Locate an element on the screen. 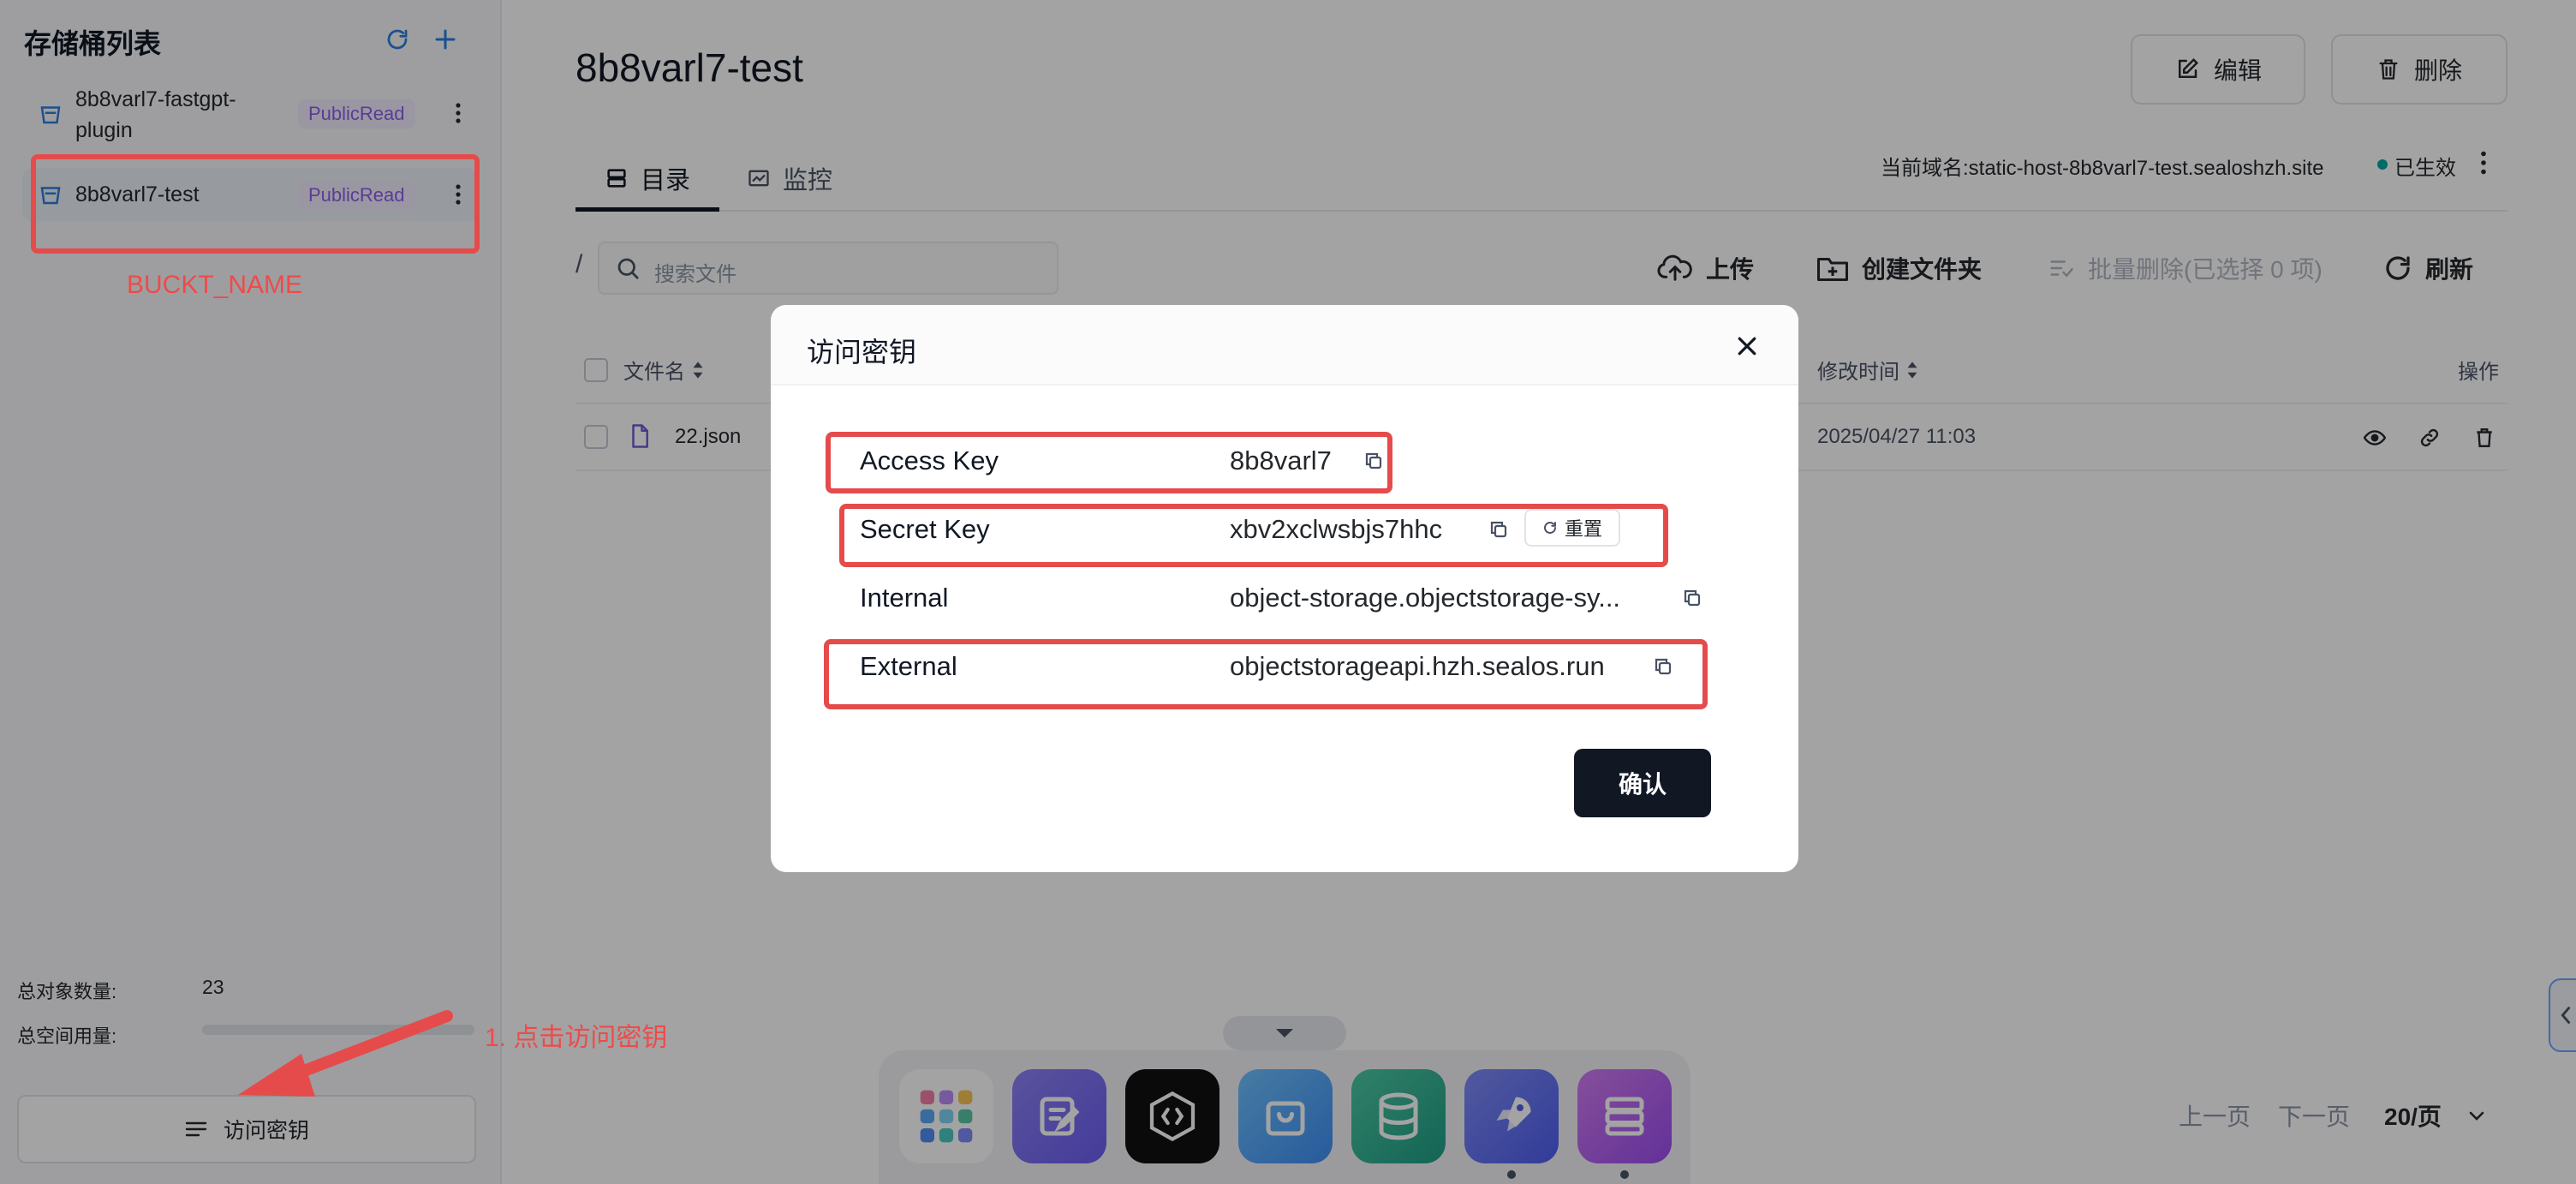 Image resolution: width=2576 pixels, height=1184 pixels. access-key-highlight-box is located at coordinates (1109, 462).